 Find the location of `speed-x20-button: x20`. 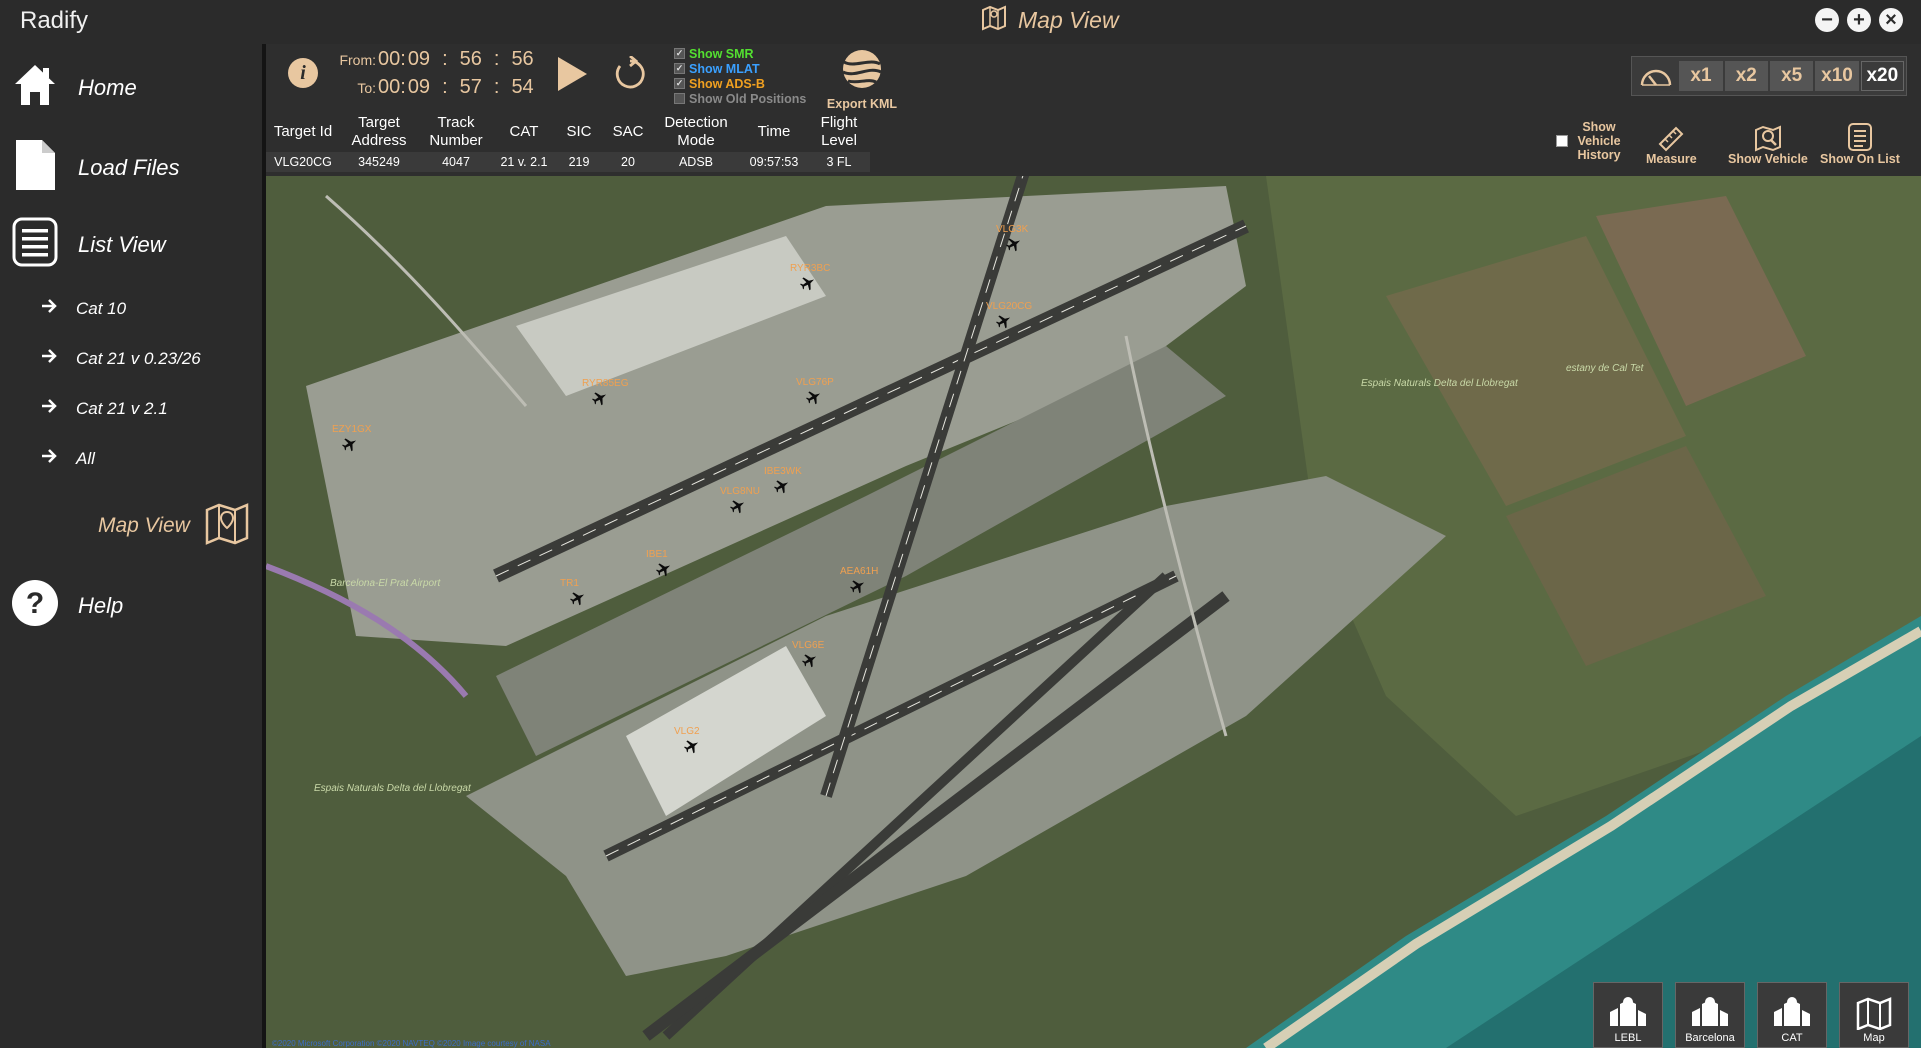

speed-x20-button: x20 is located at coordinates (1882, 76).